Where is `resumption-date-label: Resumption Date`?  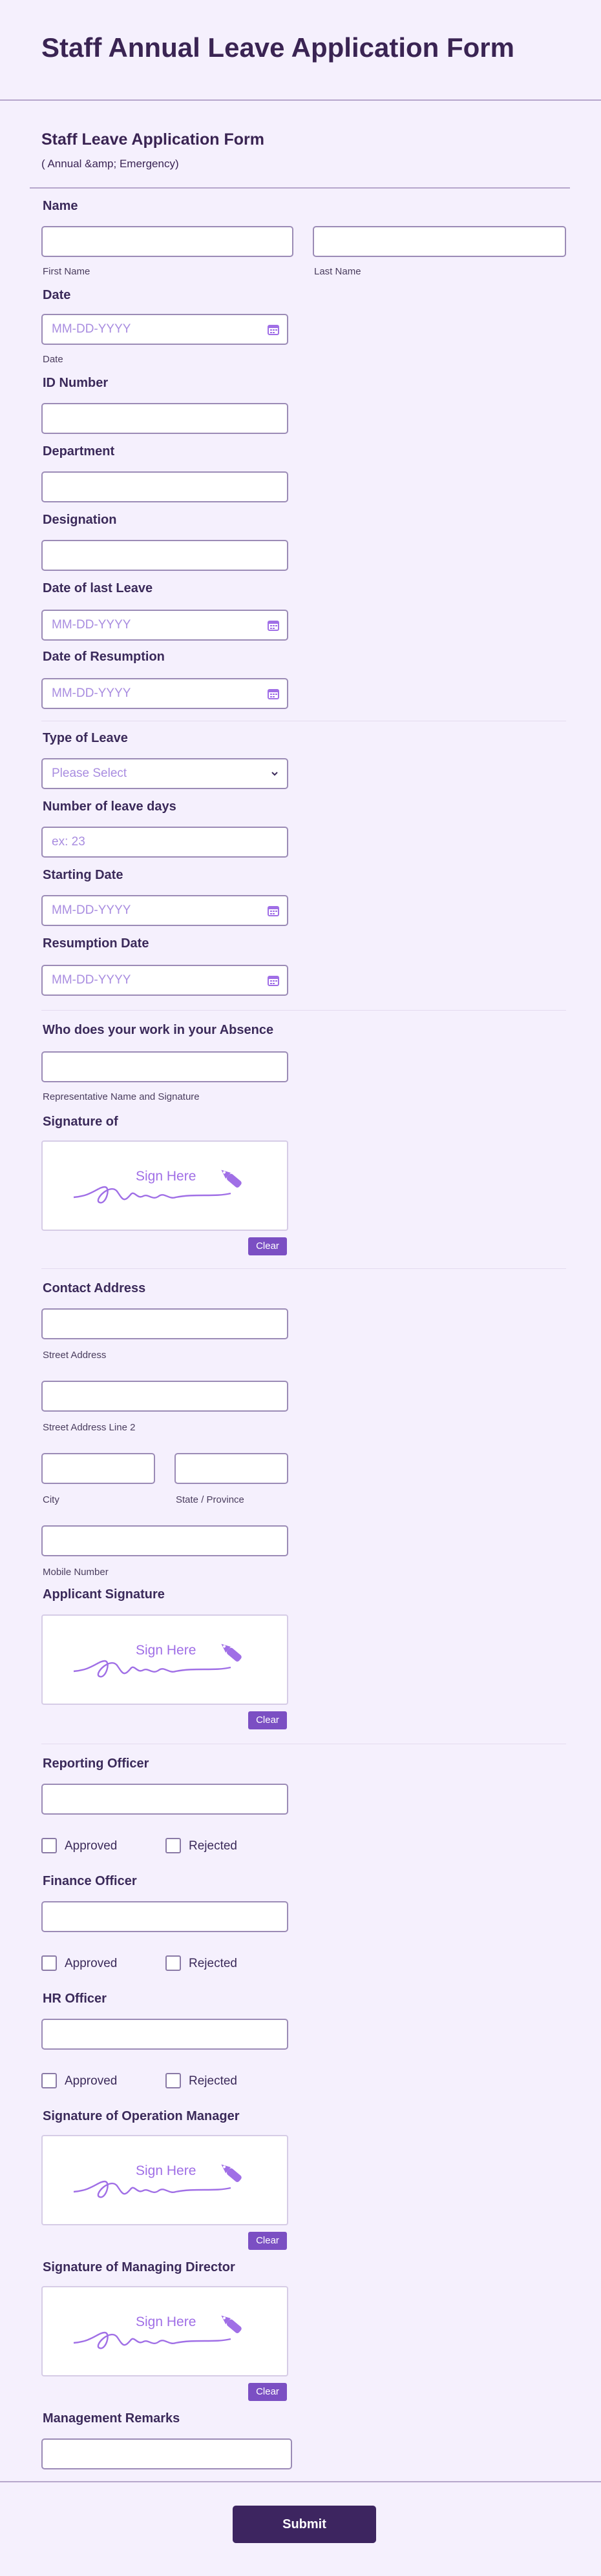 resumption-date-label: Resumption Date is located at coordinates (96, 943).